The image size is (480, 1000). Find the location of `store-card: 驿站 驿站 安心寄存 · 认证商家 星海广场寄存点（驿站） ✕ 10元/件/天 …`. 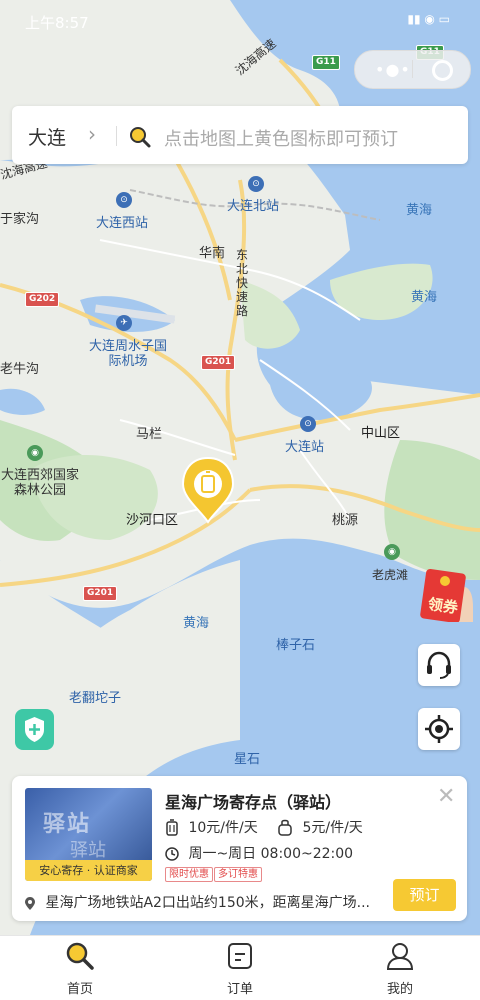

store-card: 驿站 驿站 安心寄存 · 认证商家 星海广场寄存点（驿站） ✕ 10元/件/天 … is located at coordinates (239, 848).